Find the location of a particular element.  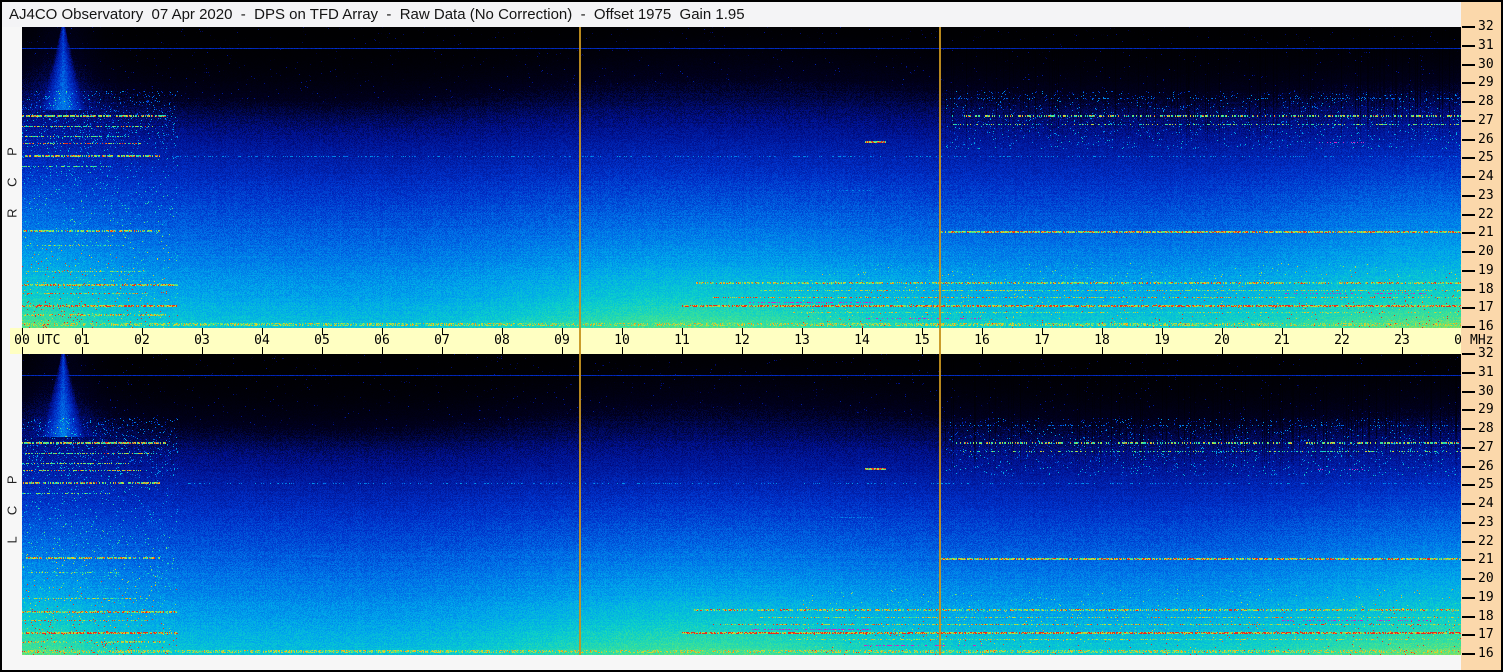

time-tick-label: 00 is located at coordinates (22, 340).